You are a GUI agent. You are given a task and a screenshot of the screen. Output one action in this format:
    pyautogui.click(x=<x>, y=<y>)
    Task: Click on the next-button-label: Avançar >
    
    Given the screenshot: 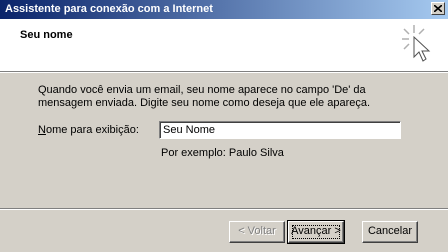 What is the action you would take?
    pyautogui.click(x=316, y=231)
    